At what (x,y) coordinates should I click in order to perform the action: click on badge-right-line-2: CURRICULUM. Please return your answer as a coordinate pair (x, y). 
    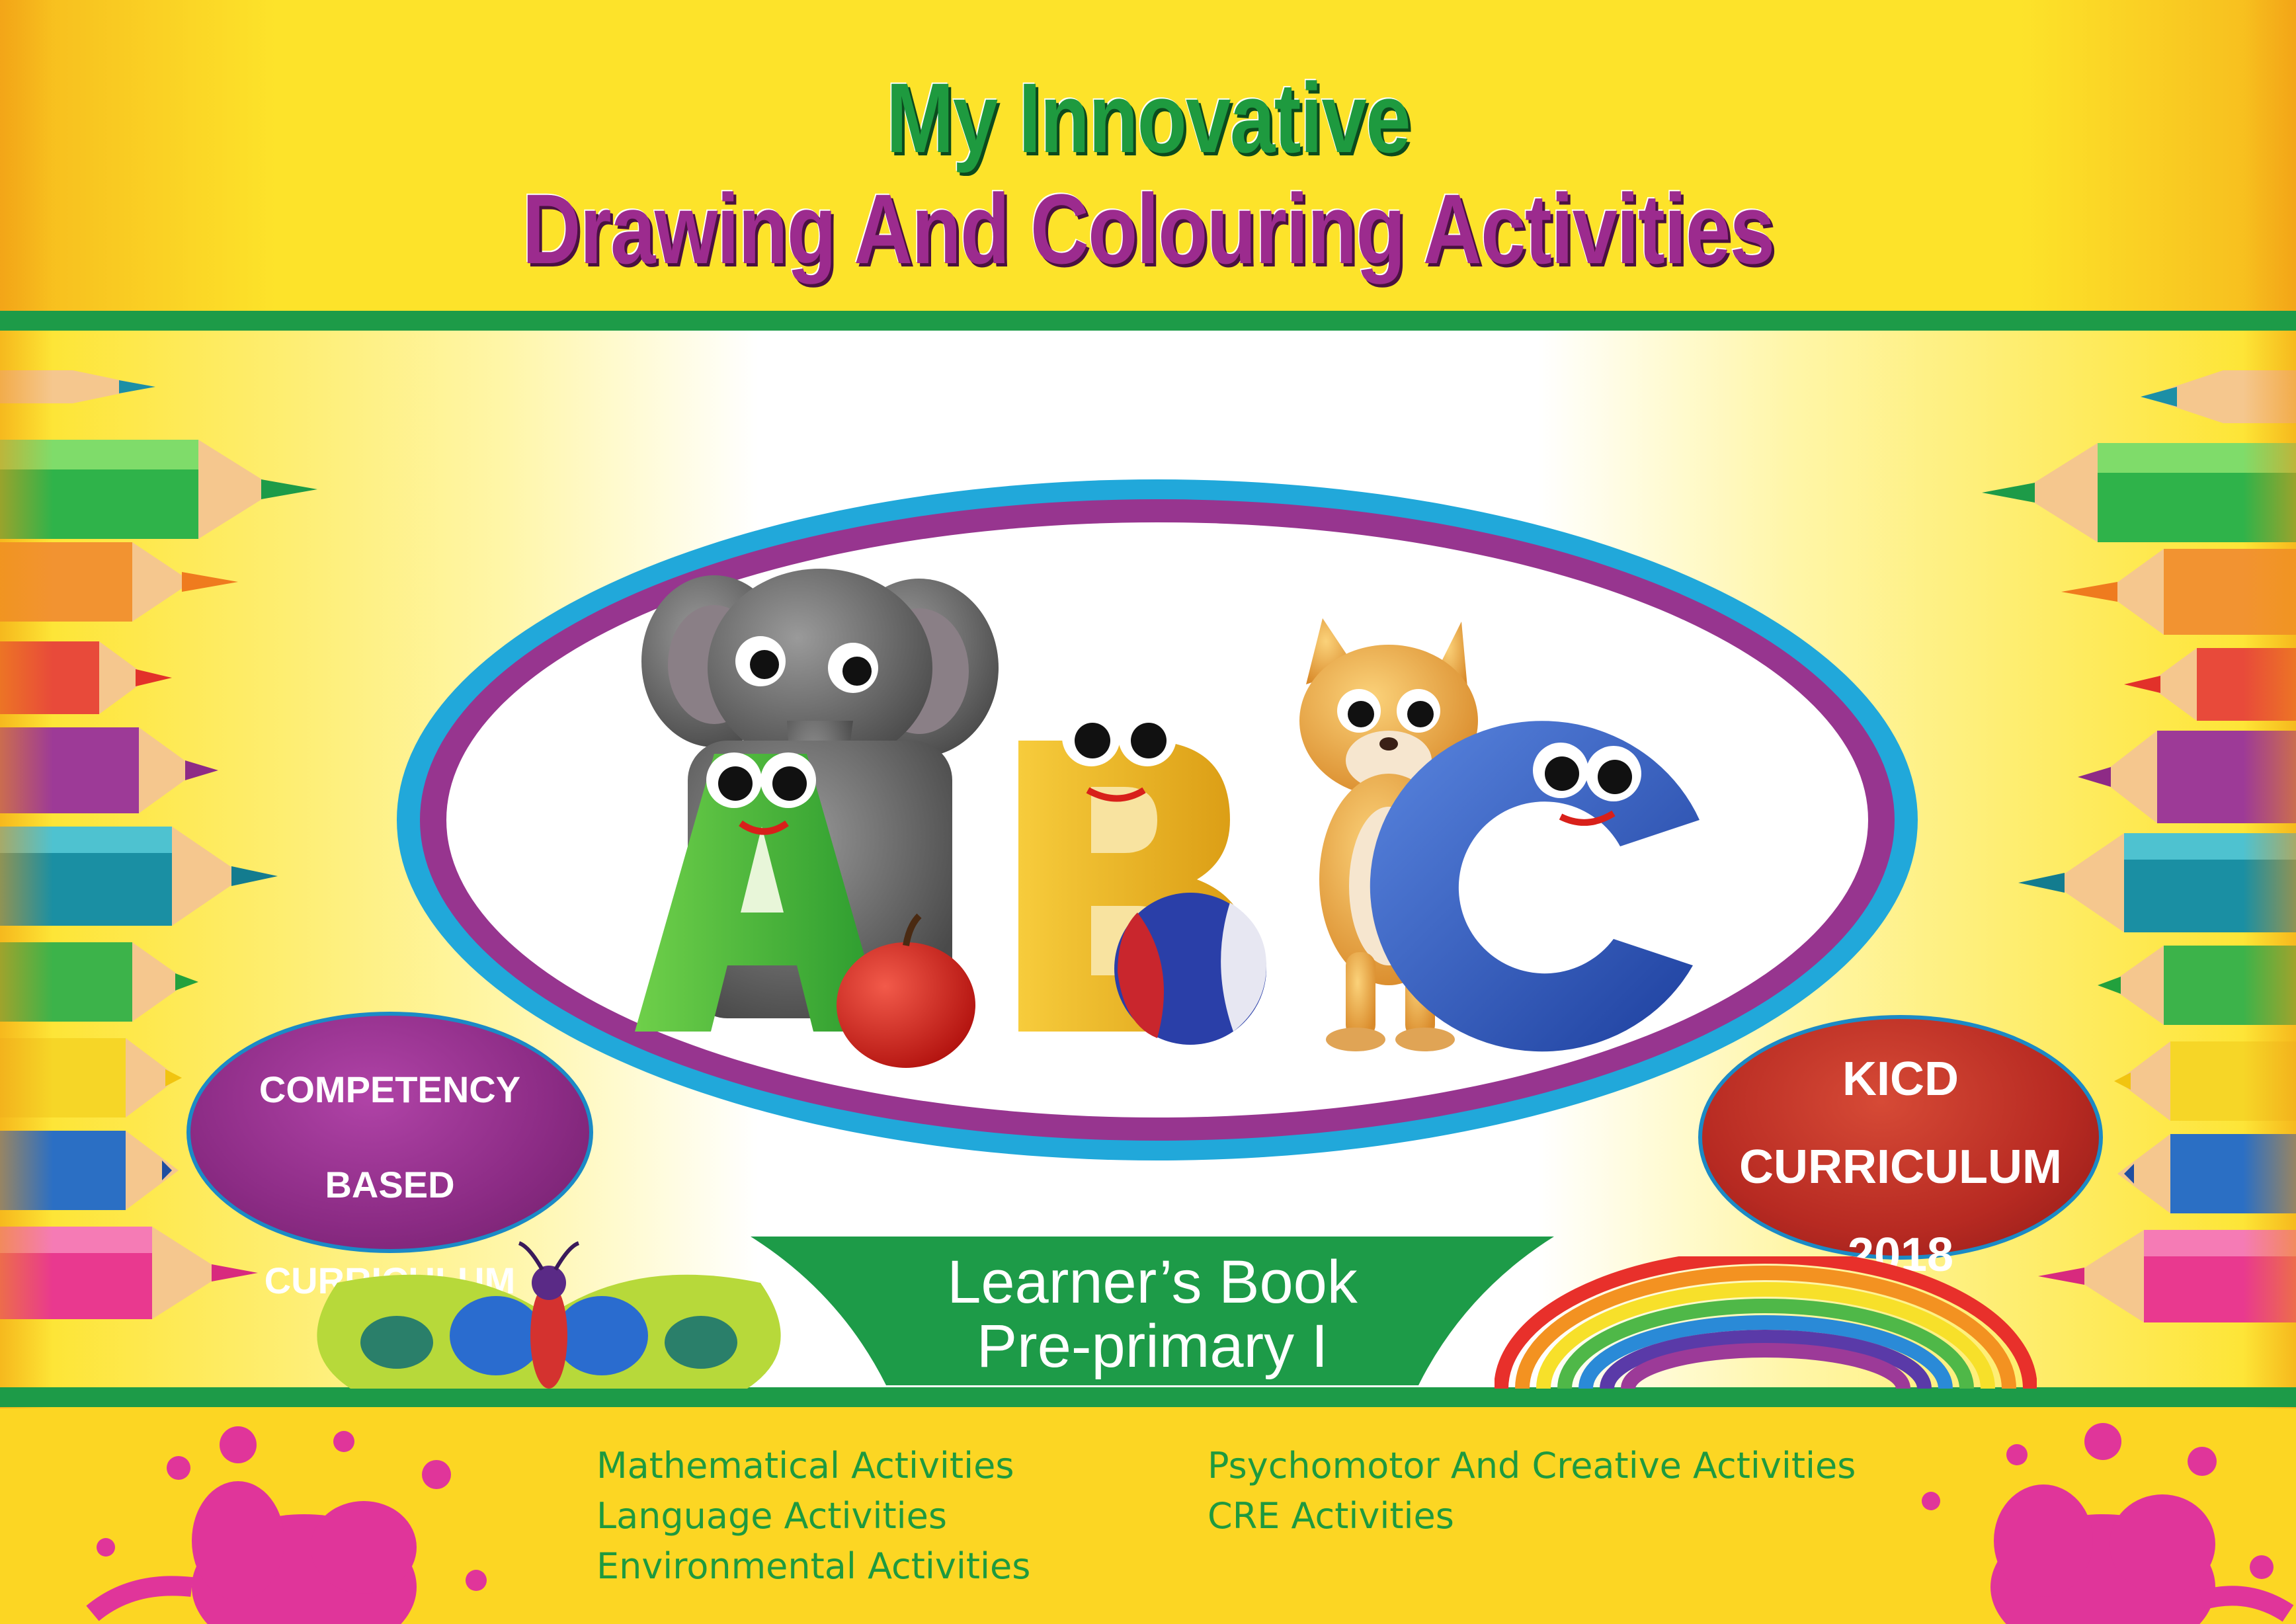
    Looking at the image, I should click on (1900, 1167).